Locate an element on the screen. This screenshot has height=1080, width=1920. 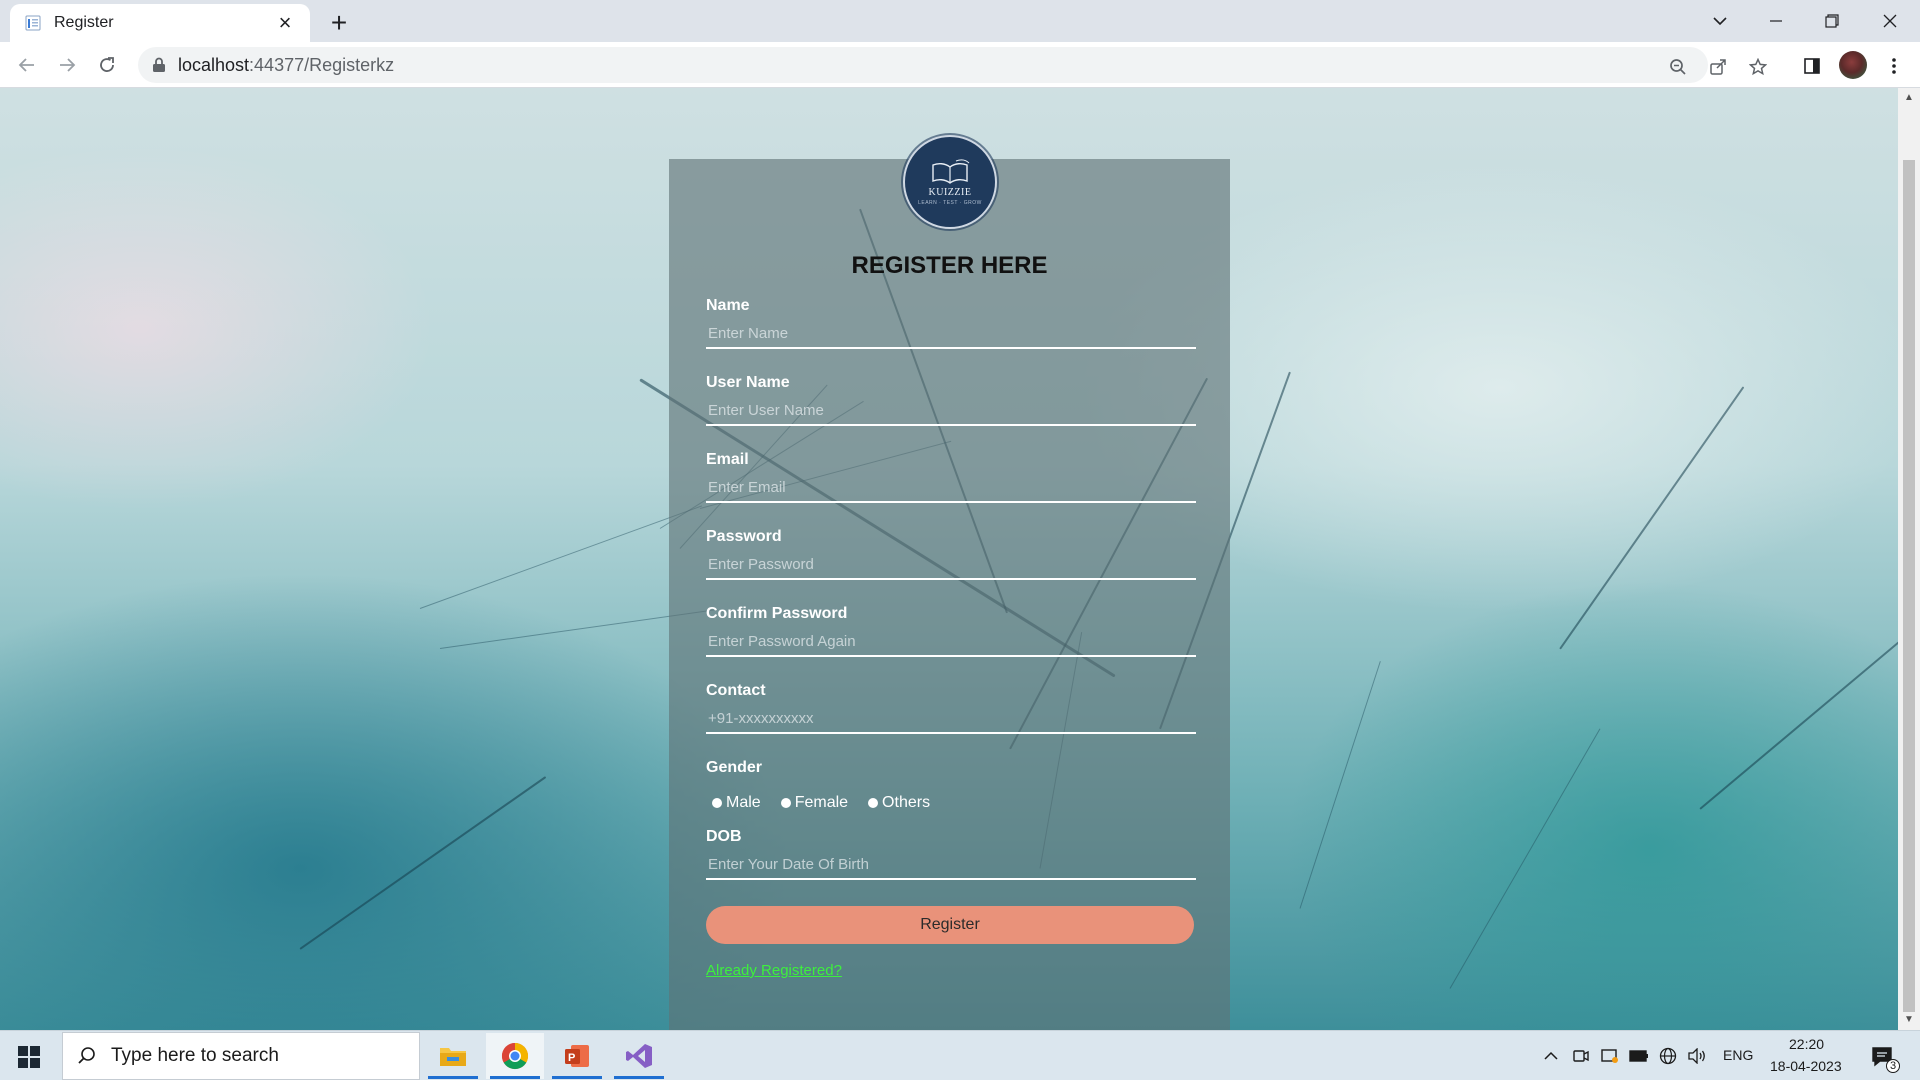
others-radio is located at coordinates (873, 803).